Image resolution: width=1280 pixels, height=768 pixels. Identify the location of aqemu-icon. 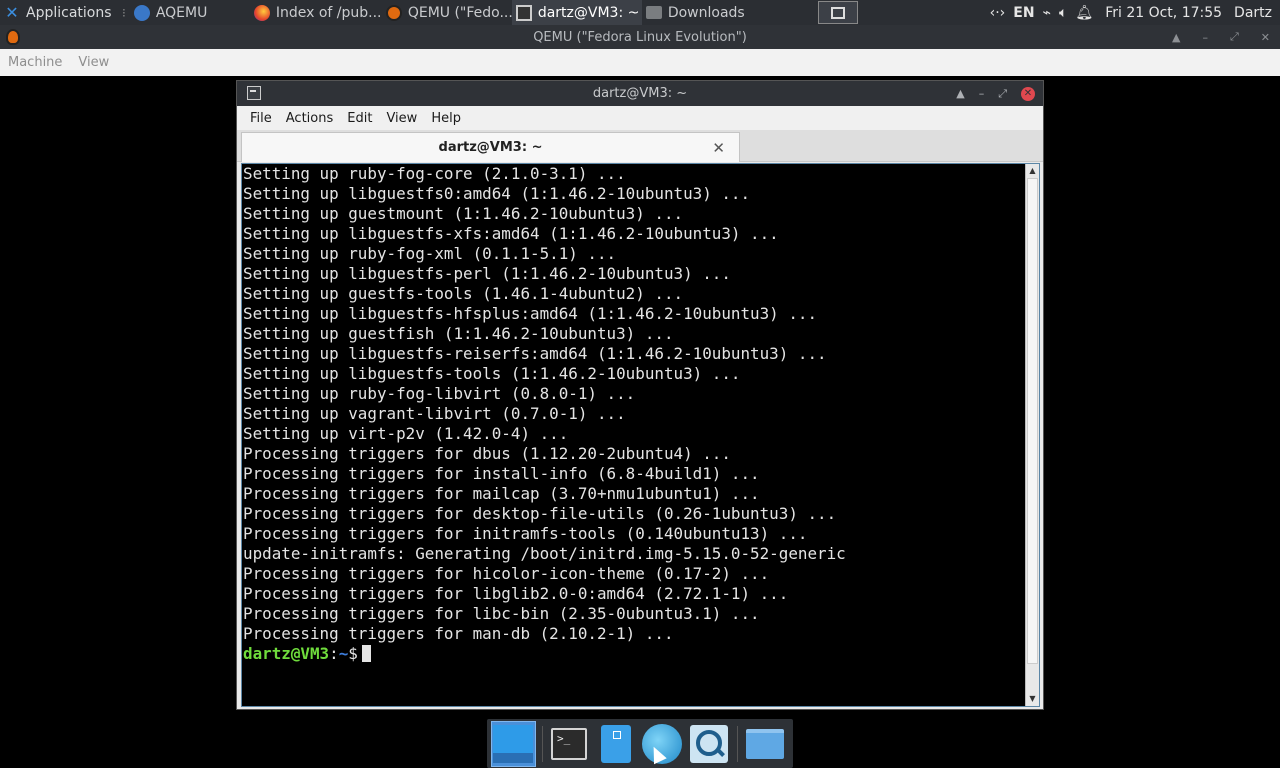
(141, 12).